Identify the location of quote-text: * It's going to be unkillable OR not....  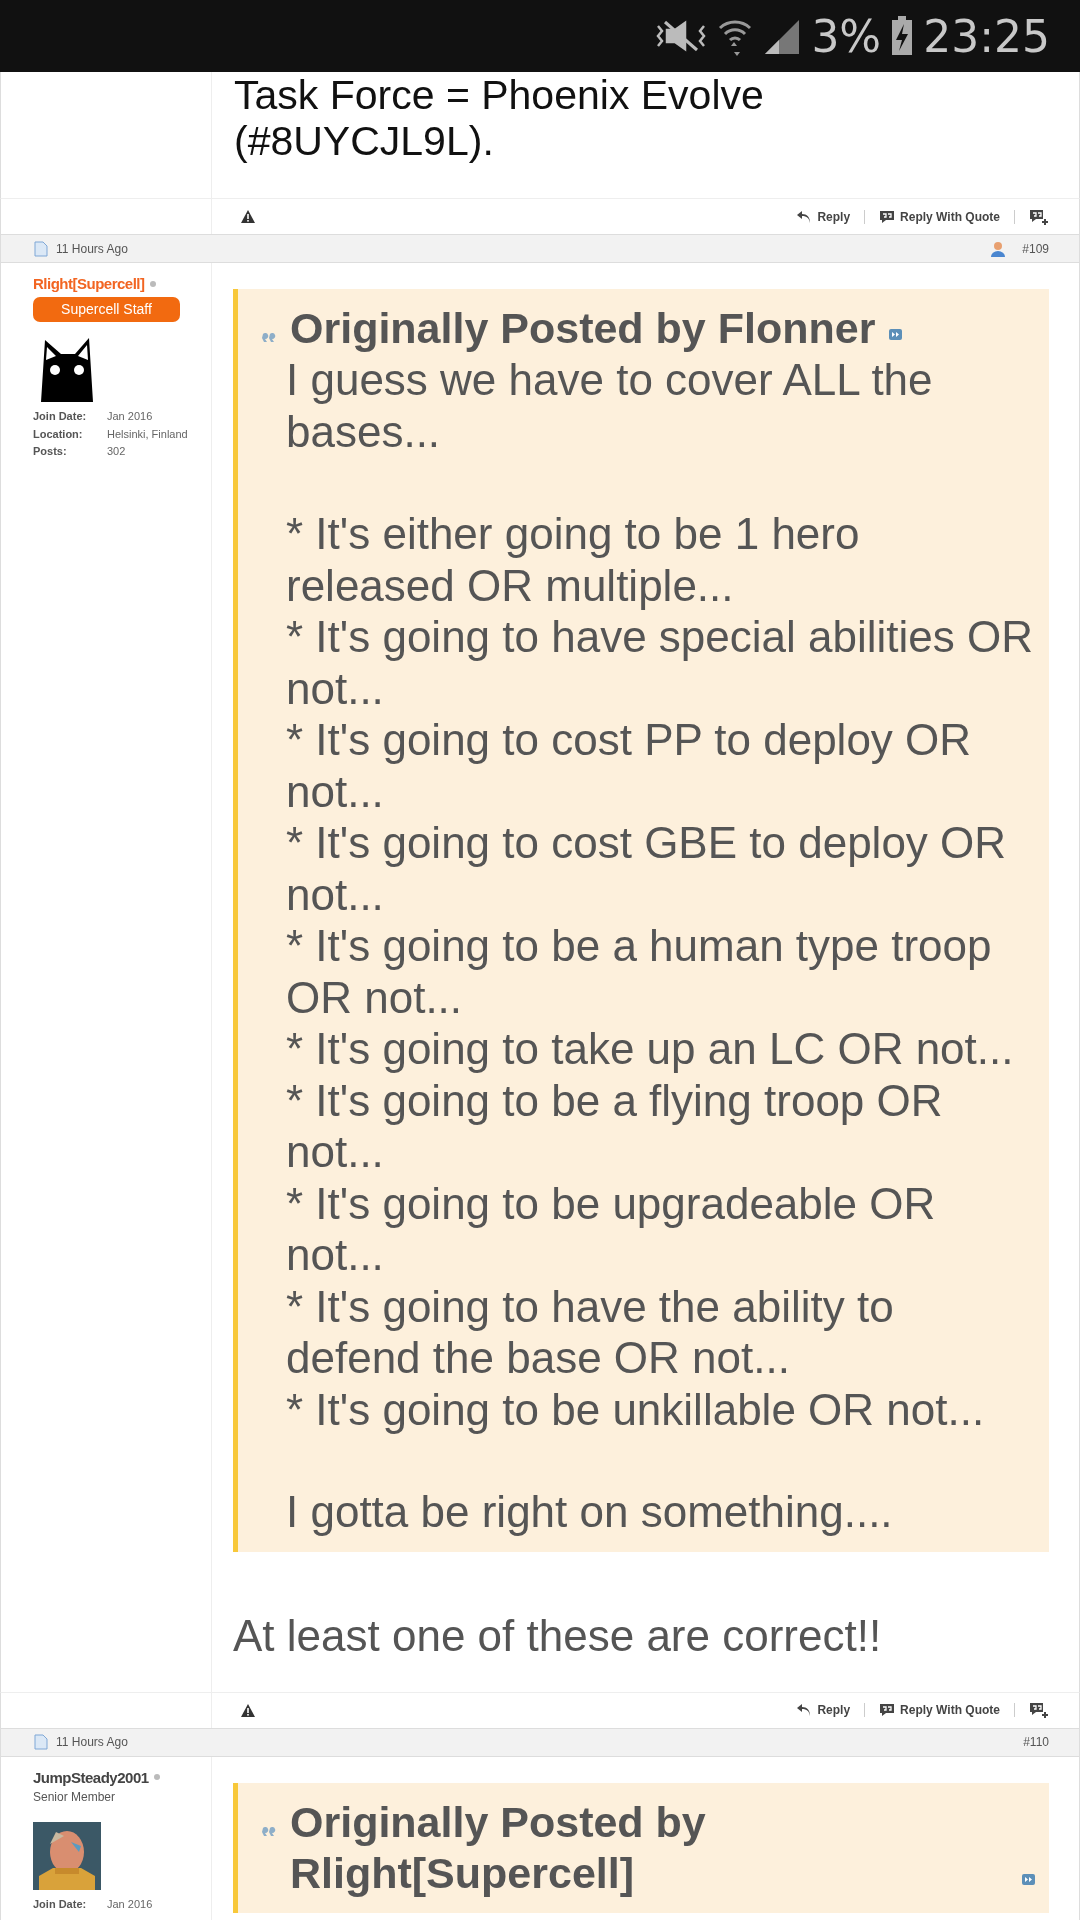
(636, 1409).